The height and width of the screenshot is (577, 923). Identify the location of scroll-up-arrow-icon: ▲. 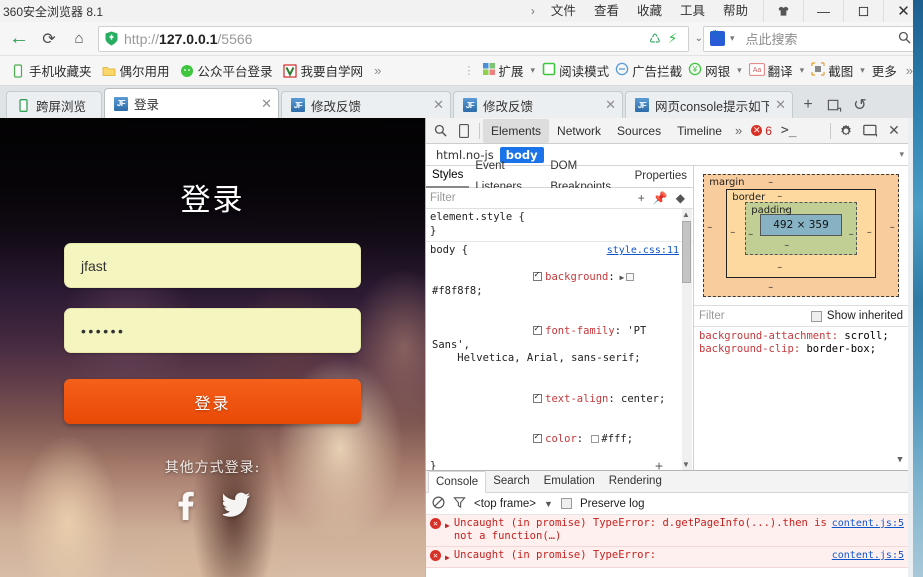
(686, 214).